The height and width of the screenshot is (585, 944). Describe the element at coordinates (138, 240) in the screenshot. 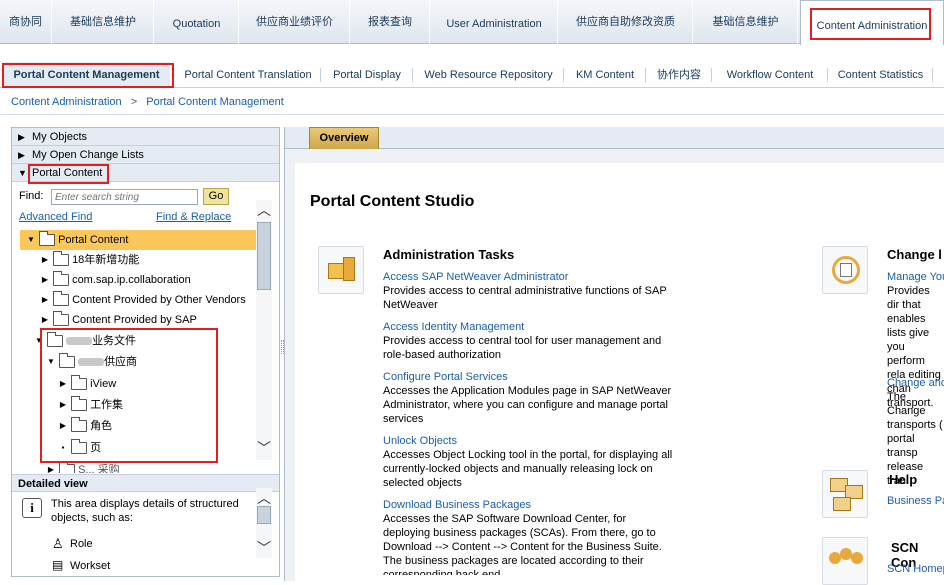

I see `tree-item-portal-content: ▼ Portal Content` at that location.